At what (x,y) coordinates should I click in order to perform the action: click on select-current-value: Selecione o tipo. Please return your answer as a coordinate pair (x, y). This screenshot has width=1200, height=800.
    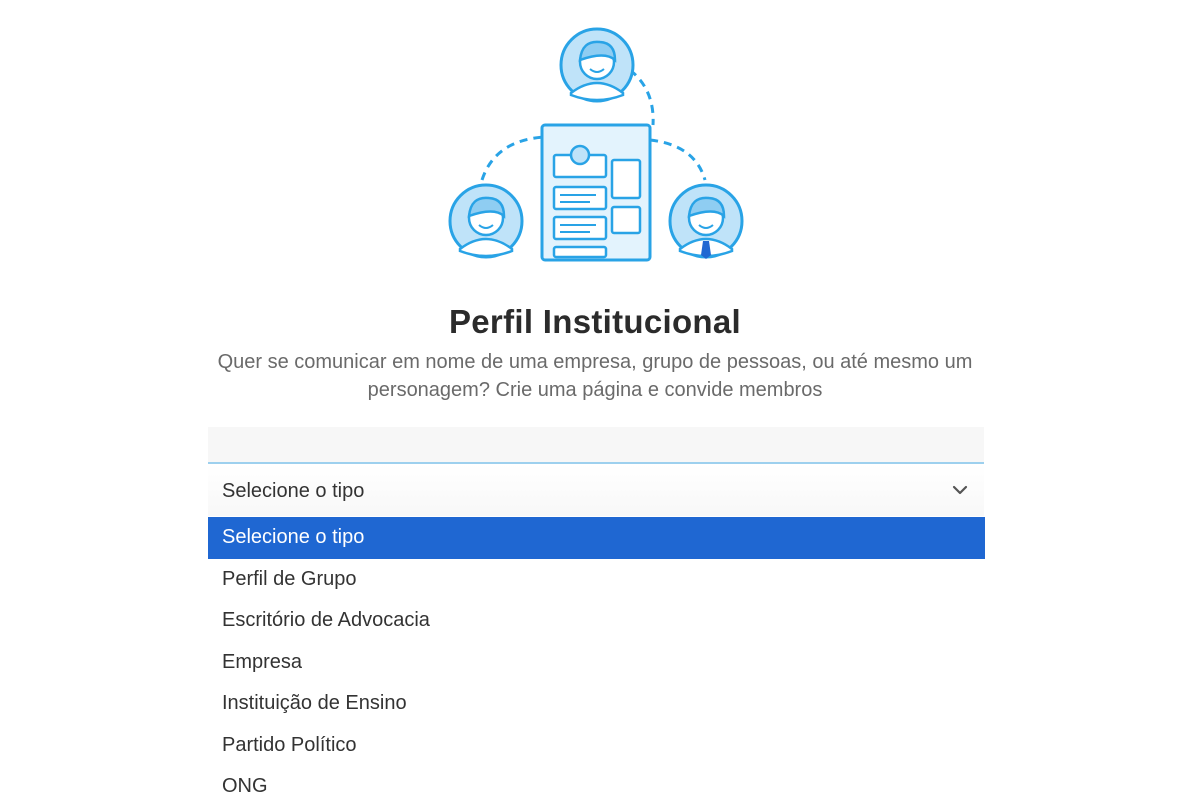
    Looking at the image, I should click on (293, 491).